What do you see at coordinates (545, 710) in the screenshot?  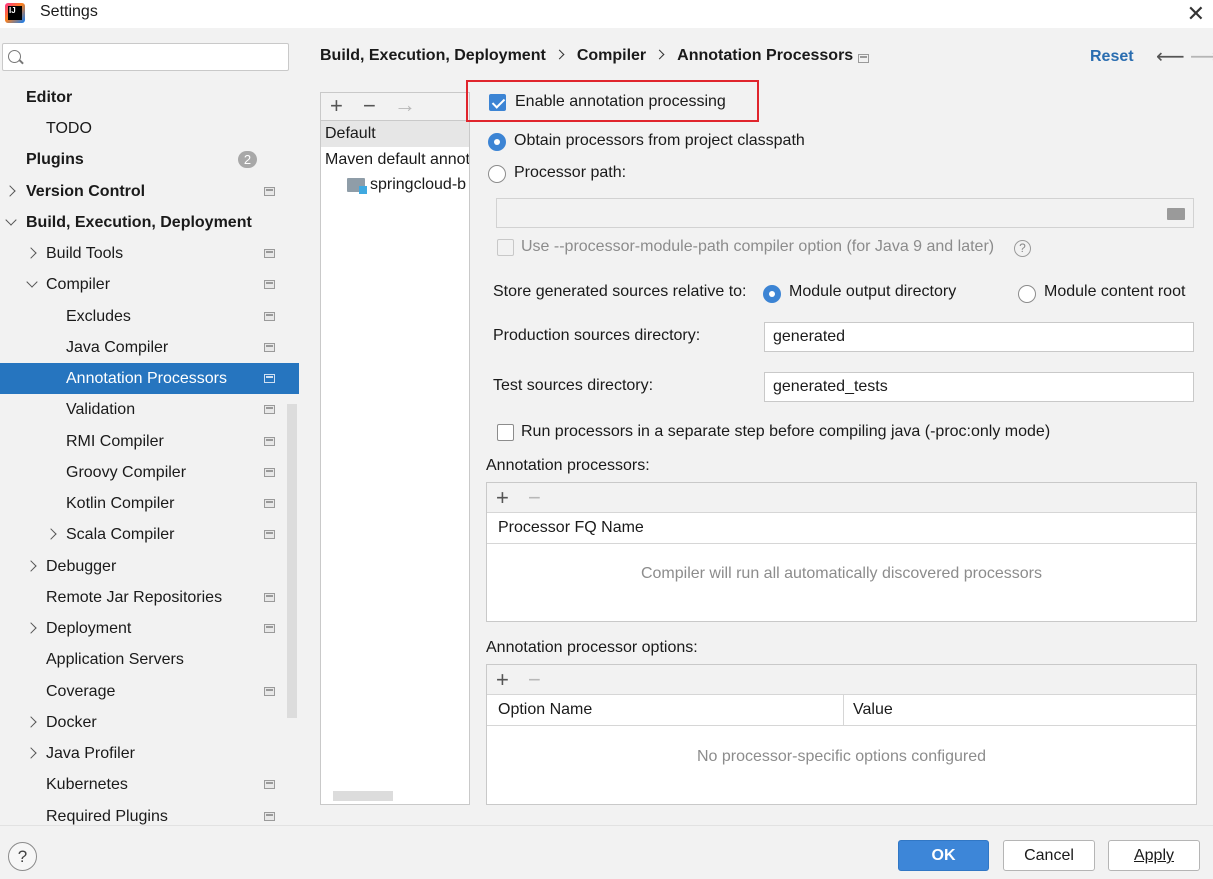 I see `column-header-option-name: Option Name` at bounding box center [545, 710].